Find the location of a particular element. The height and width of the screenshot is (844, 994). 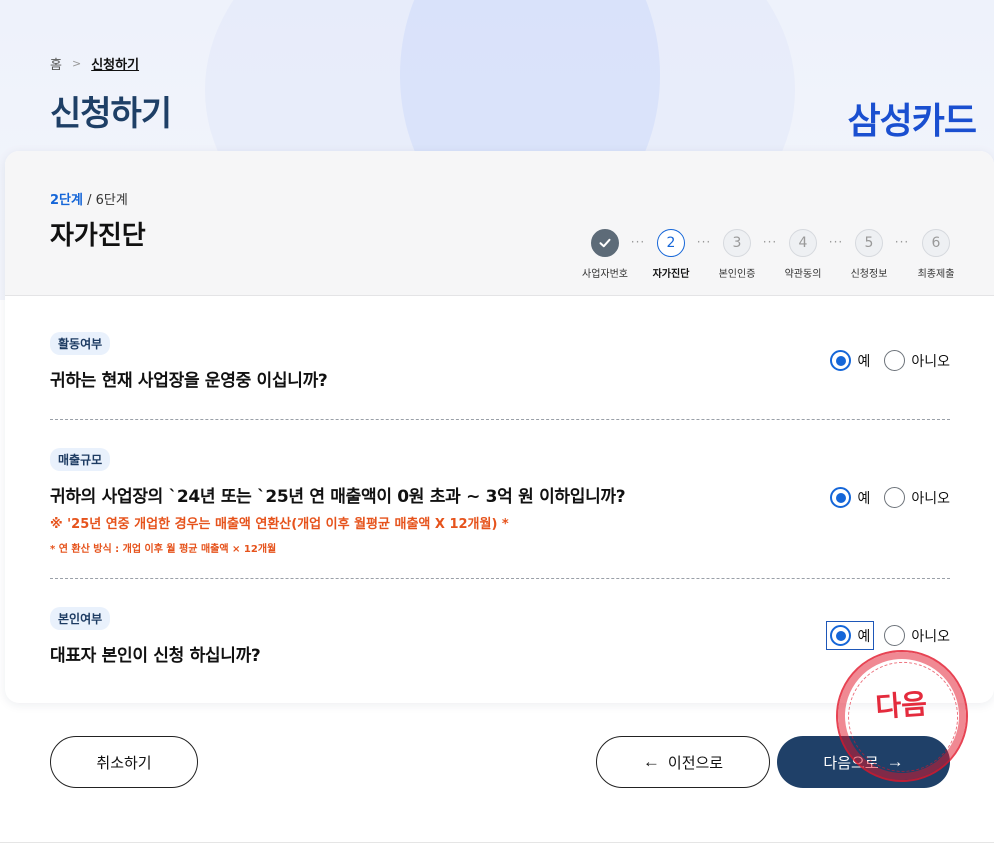

breadcrumb-current: 신청하기 is located at coordinates (115, 63).